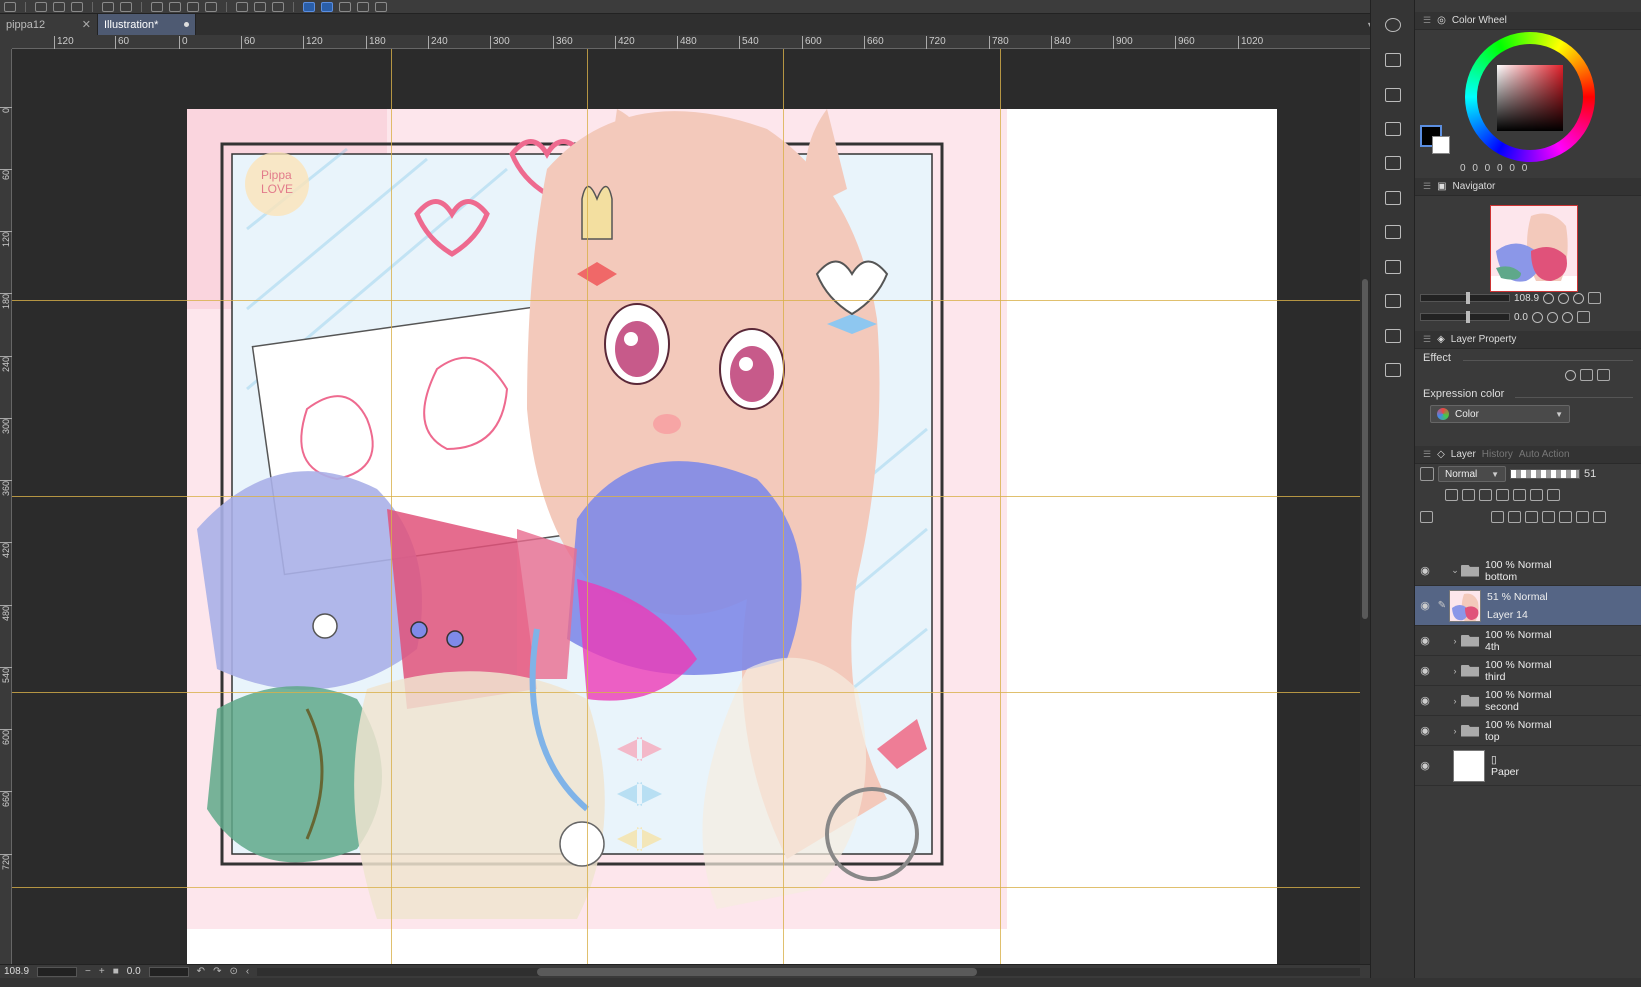  Describe the element at coordinates (217, 971) in the screenshot. I see `rotate-right-icon: ↷` at that location.